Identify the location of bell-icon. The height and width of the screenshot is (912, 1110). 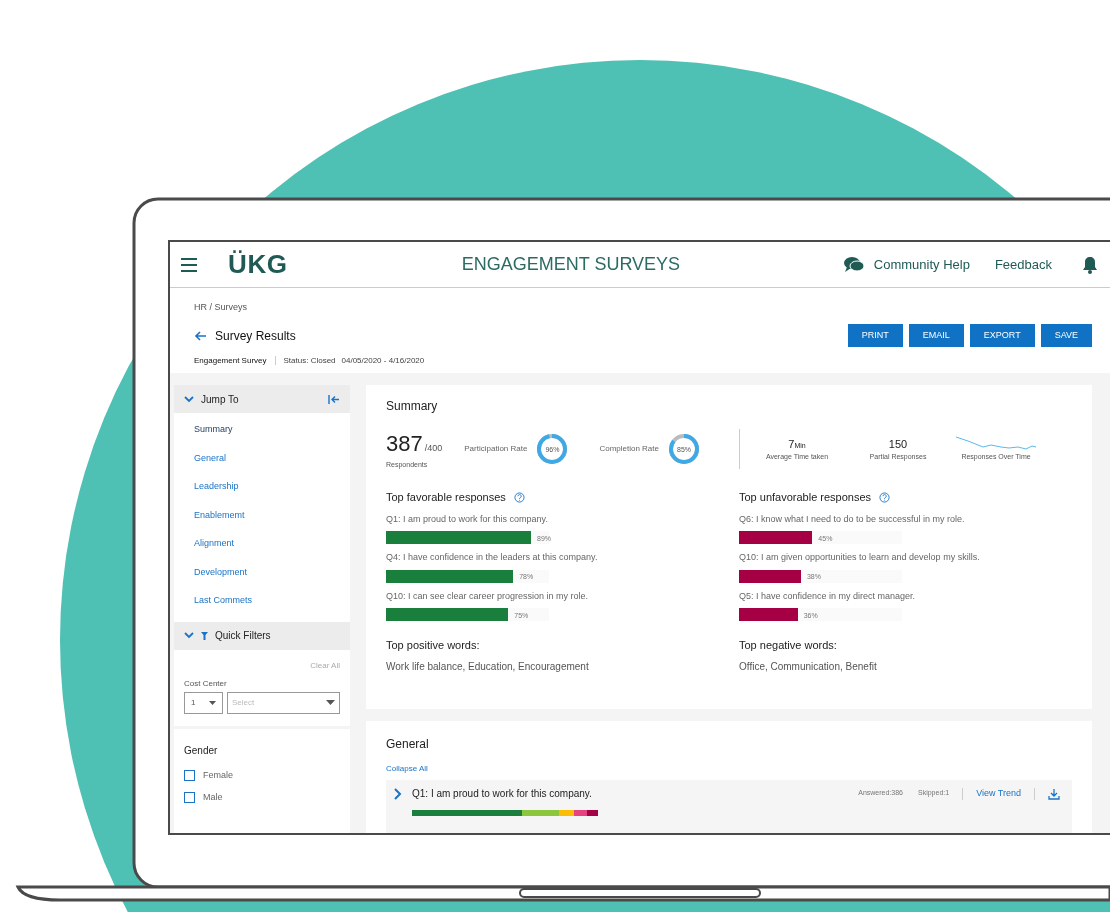
(1090, 264).